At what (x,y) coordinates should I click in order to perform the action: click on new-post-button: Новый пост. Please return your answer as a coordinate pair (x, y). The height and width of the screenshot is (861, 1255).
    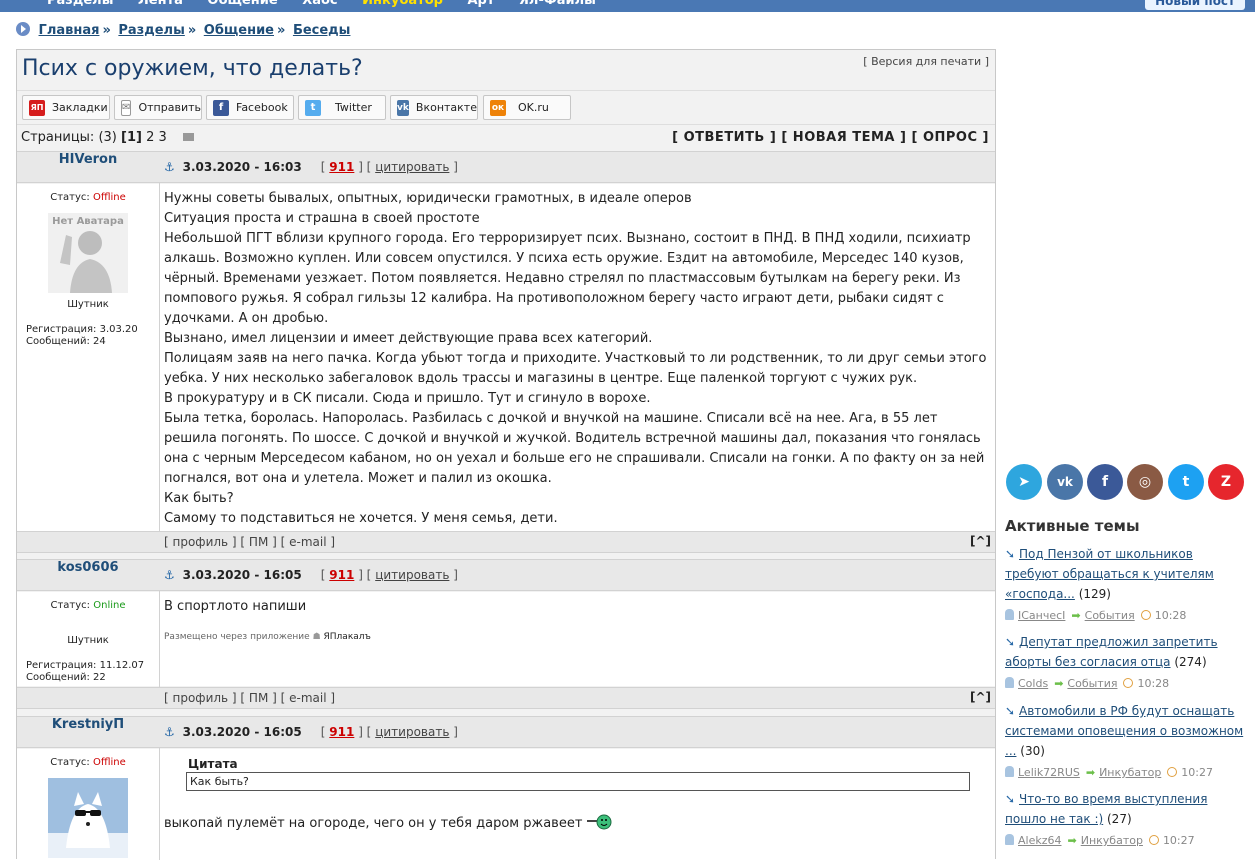
    Looking at the image, I should click on (1195, 5).